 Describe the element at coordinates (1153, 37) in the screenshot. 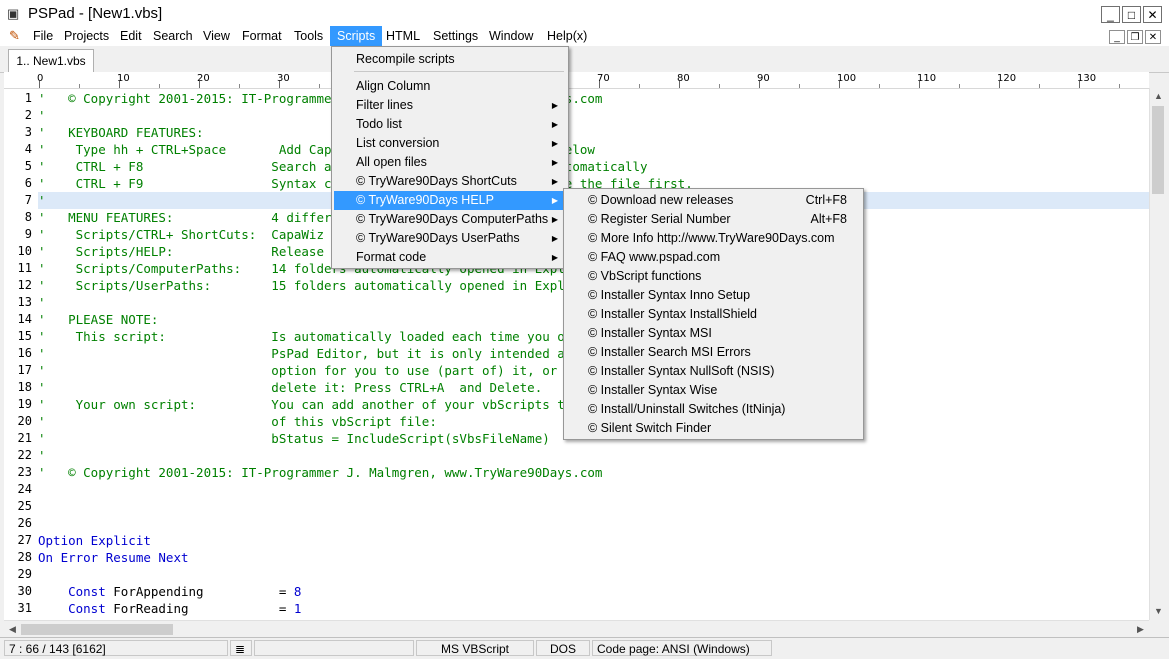

I see `mdi-close-button: ✕` at that location.